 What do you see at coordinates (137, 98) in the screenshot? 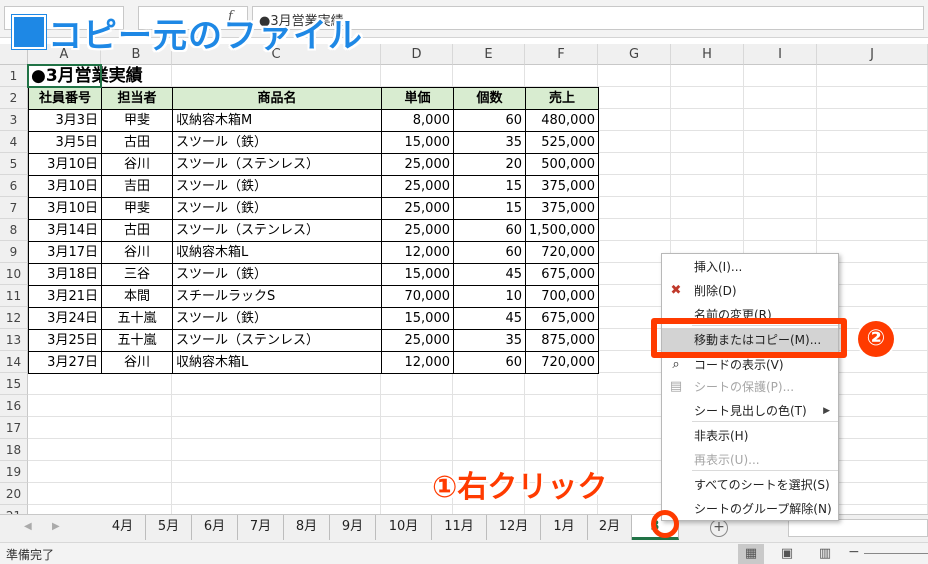
I see `table-header-cell: 担当者` at bounding box center [137, 98].